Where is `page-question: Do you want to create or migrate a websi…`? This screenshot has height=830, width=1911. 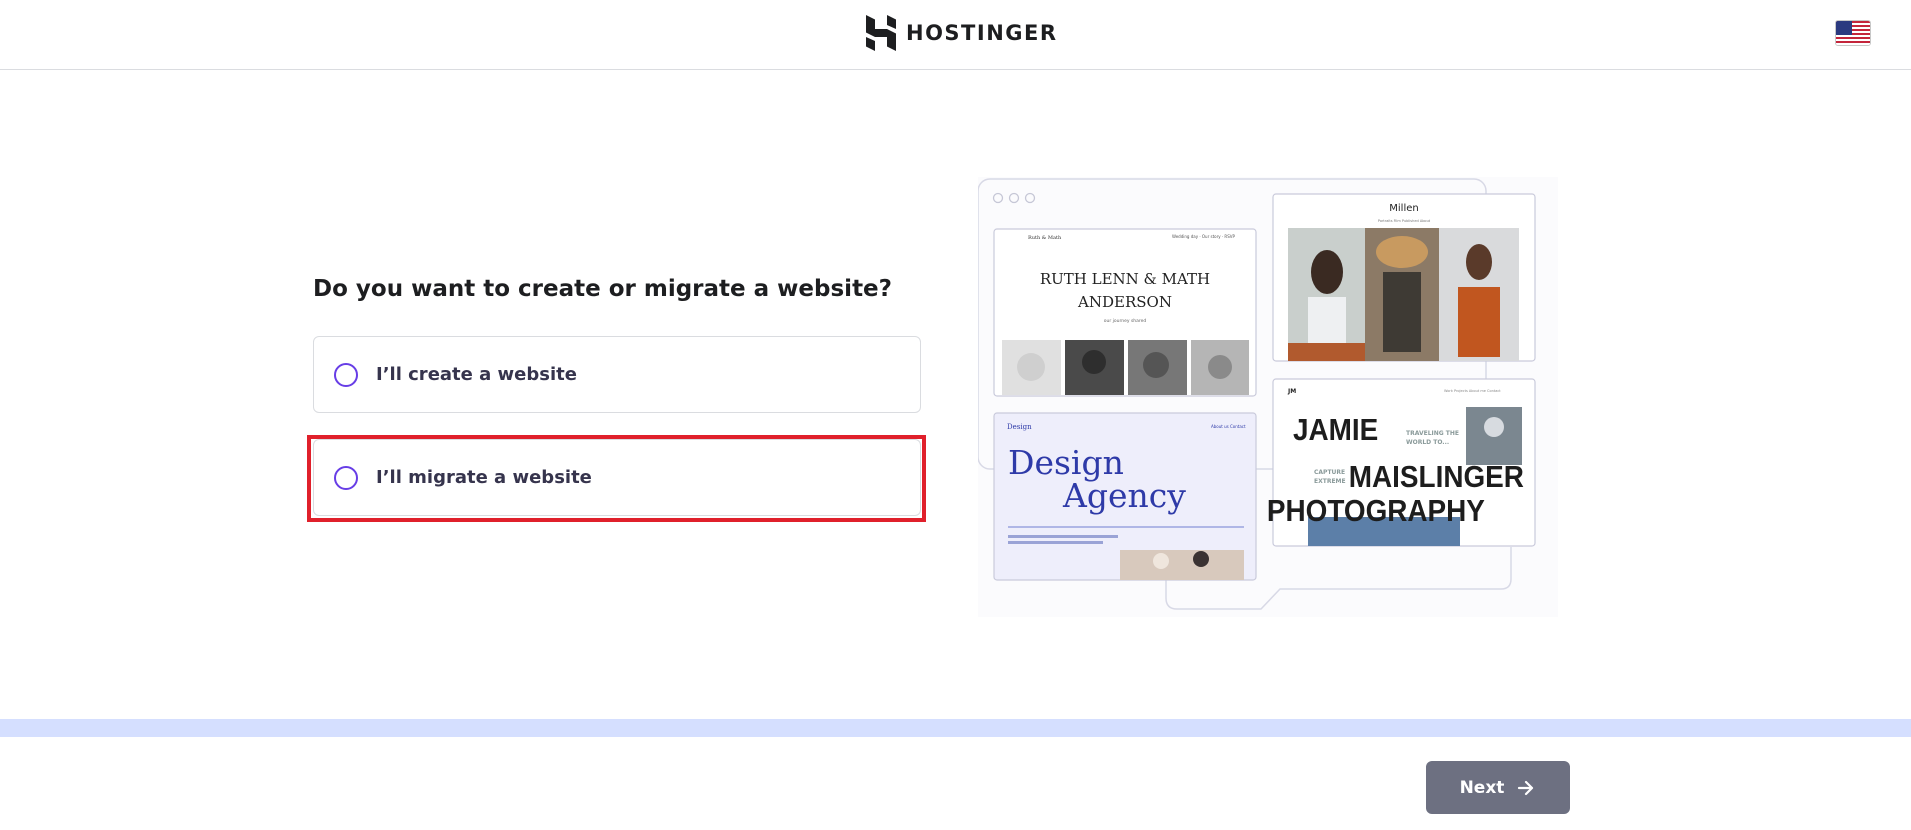
page-question: Do you want to create or migrate a websi… is located at coordinates (602, 289).